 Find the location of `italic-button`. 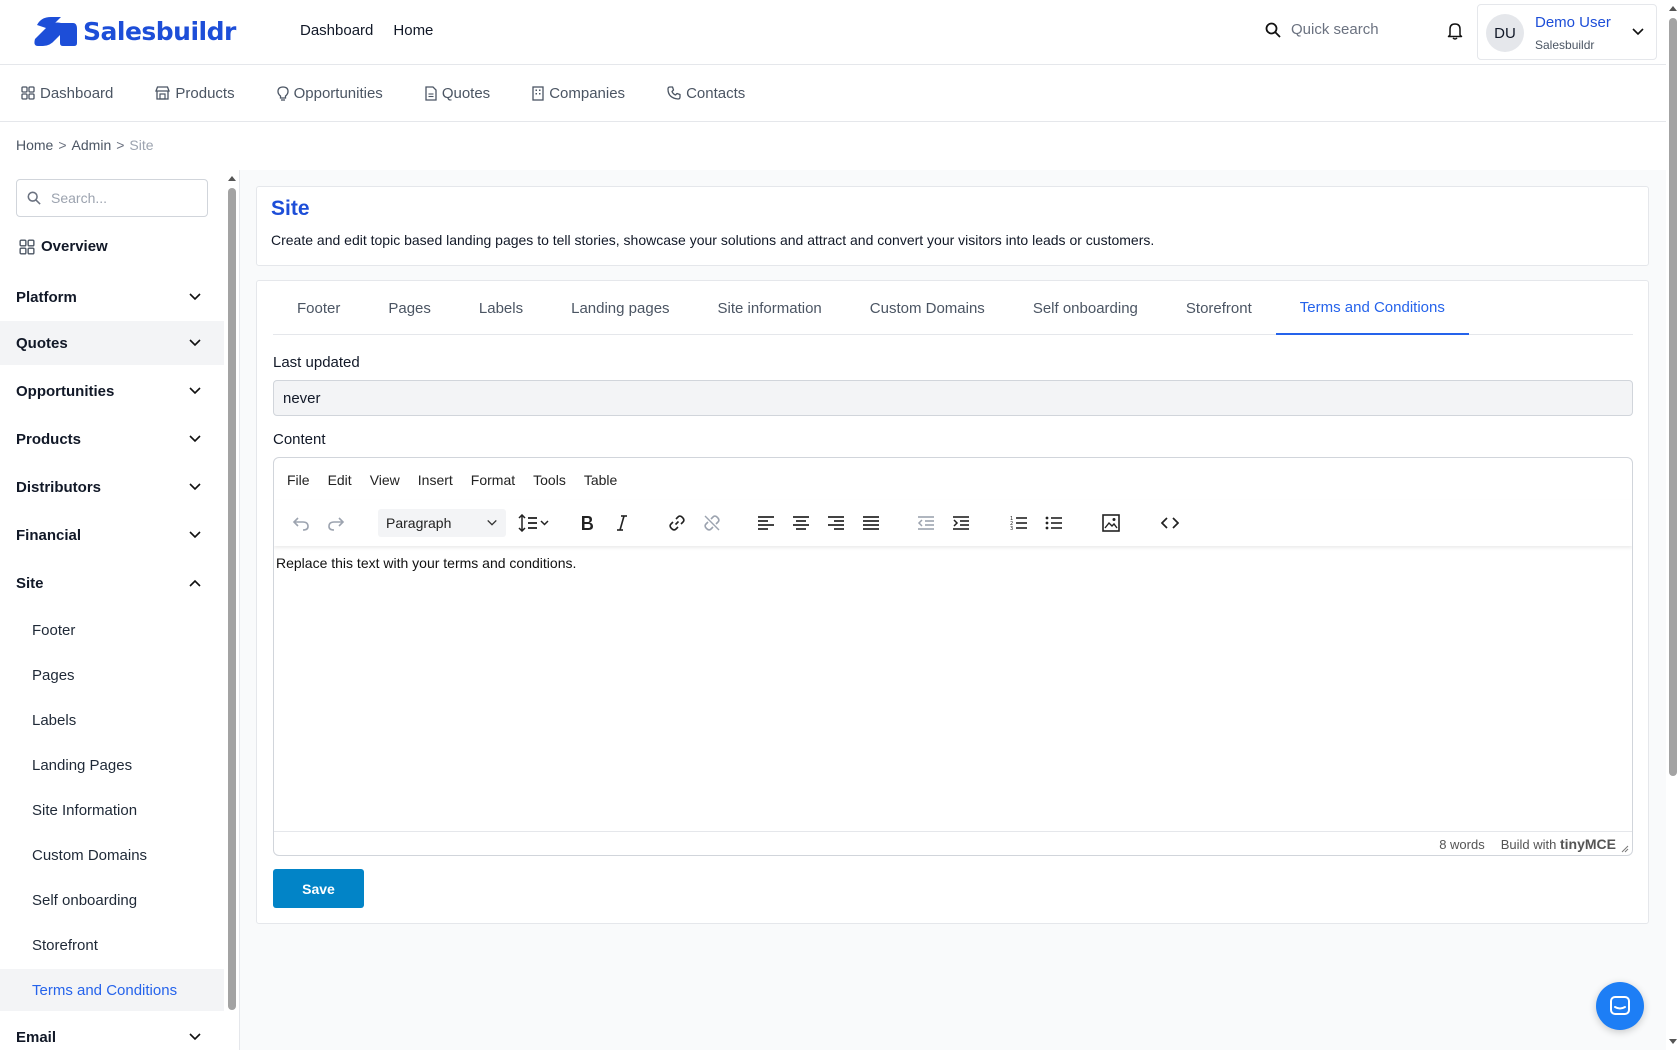

italic-button is located at coordinates (622, 523).